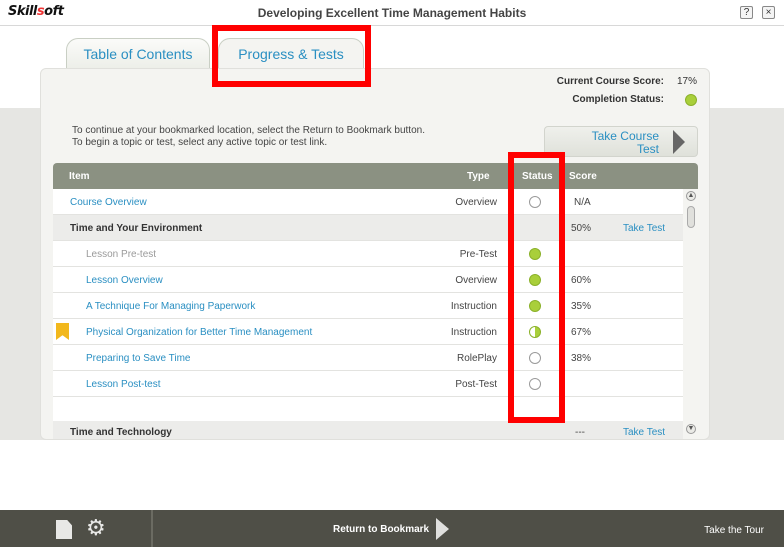  What do you see at coordinates (368, 280) in the screenshot?
I see `table-row: Lesson Overview Overview 60%` at bounding box center [368, 280].